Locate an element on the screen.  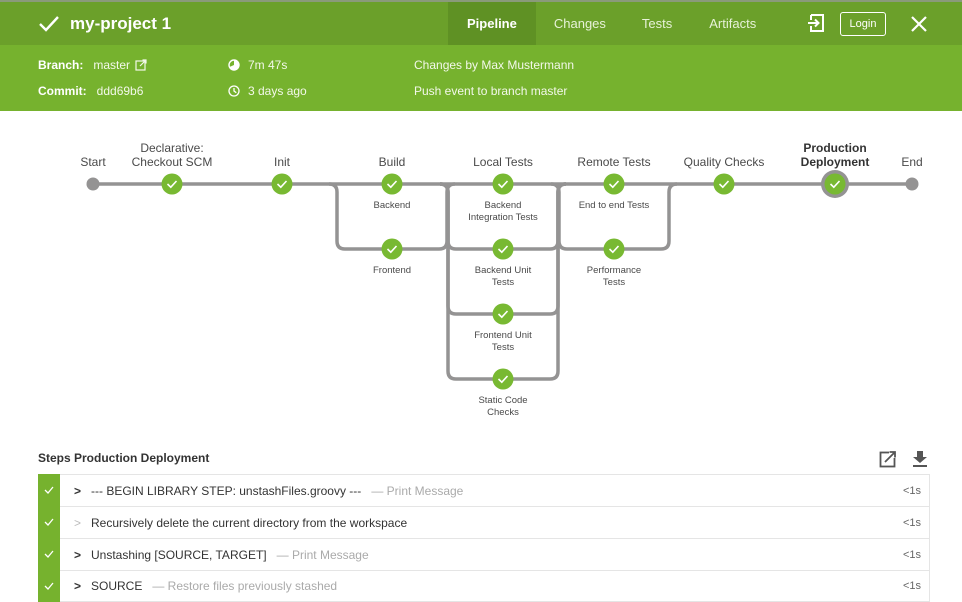
pipeline-end-label: End is located at coordinates (911, 162).